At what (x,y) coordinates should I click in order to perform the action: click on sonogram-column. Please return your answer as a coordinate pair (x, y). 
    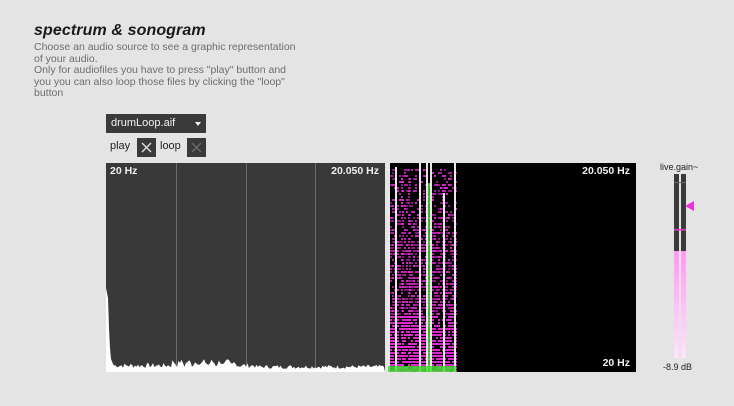
    Looking at the image, I should click on (400, 273).